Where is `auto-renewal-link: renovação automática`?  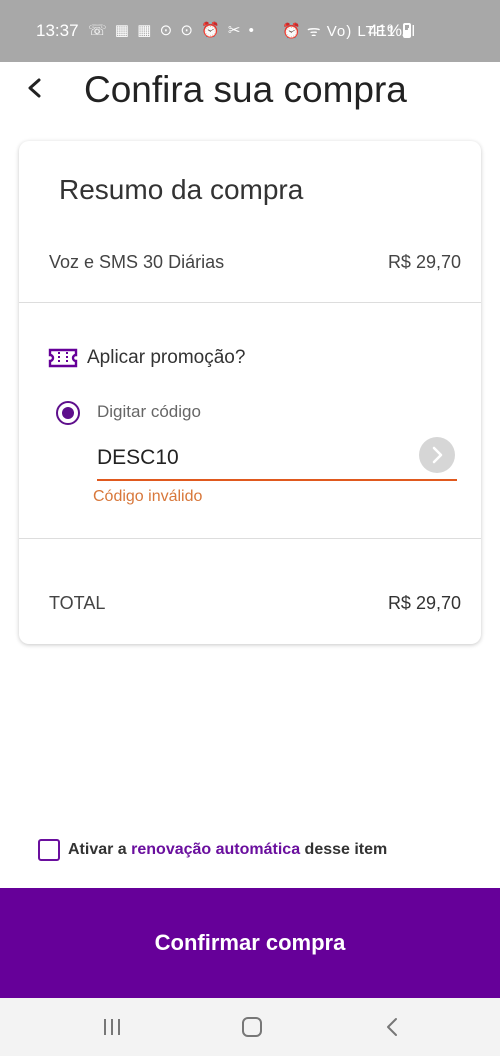 auto-renewal-link: renovação automática is located at coordinates (215, 849).